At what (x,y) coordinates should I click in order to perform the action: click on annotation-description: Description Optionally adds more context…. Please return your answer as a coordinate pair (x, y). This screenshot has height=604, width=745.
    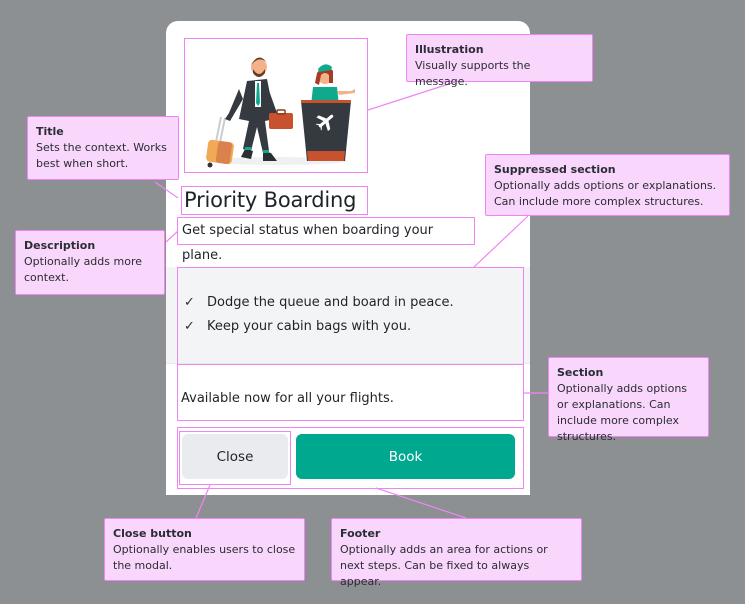
    Looking at the image, I should click on (90, 262).